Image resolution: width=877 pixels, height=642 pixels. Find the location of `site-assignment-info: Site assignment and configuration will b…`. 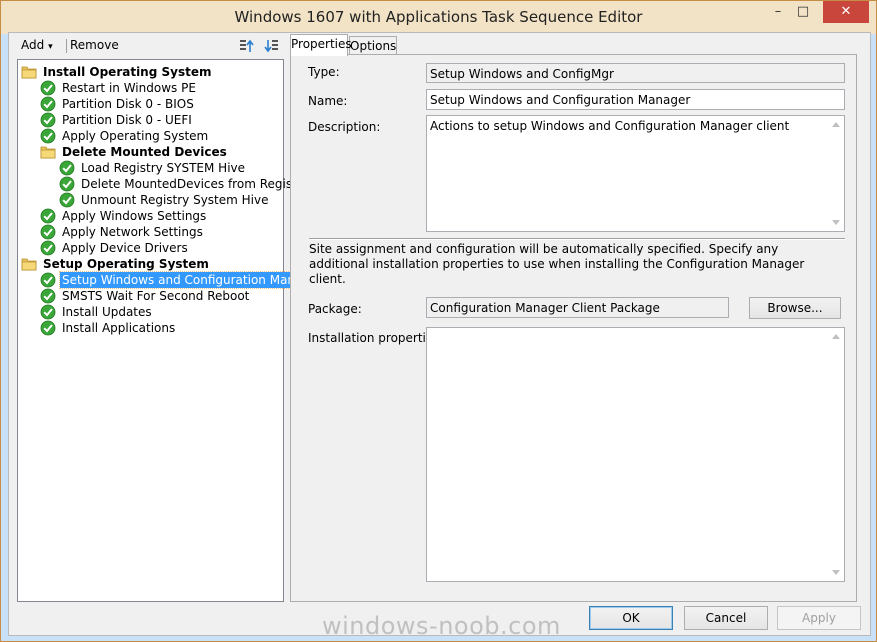

site-assignment-info: Site assignment and configuration will b… is located at coordinates (557, 264).